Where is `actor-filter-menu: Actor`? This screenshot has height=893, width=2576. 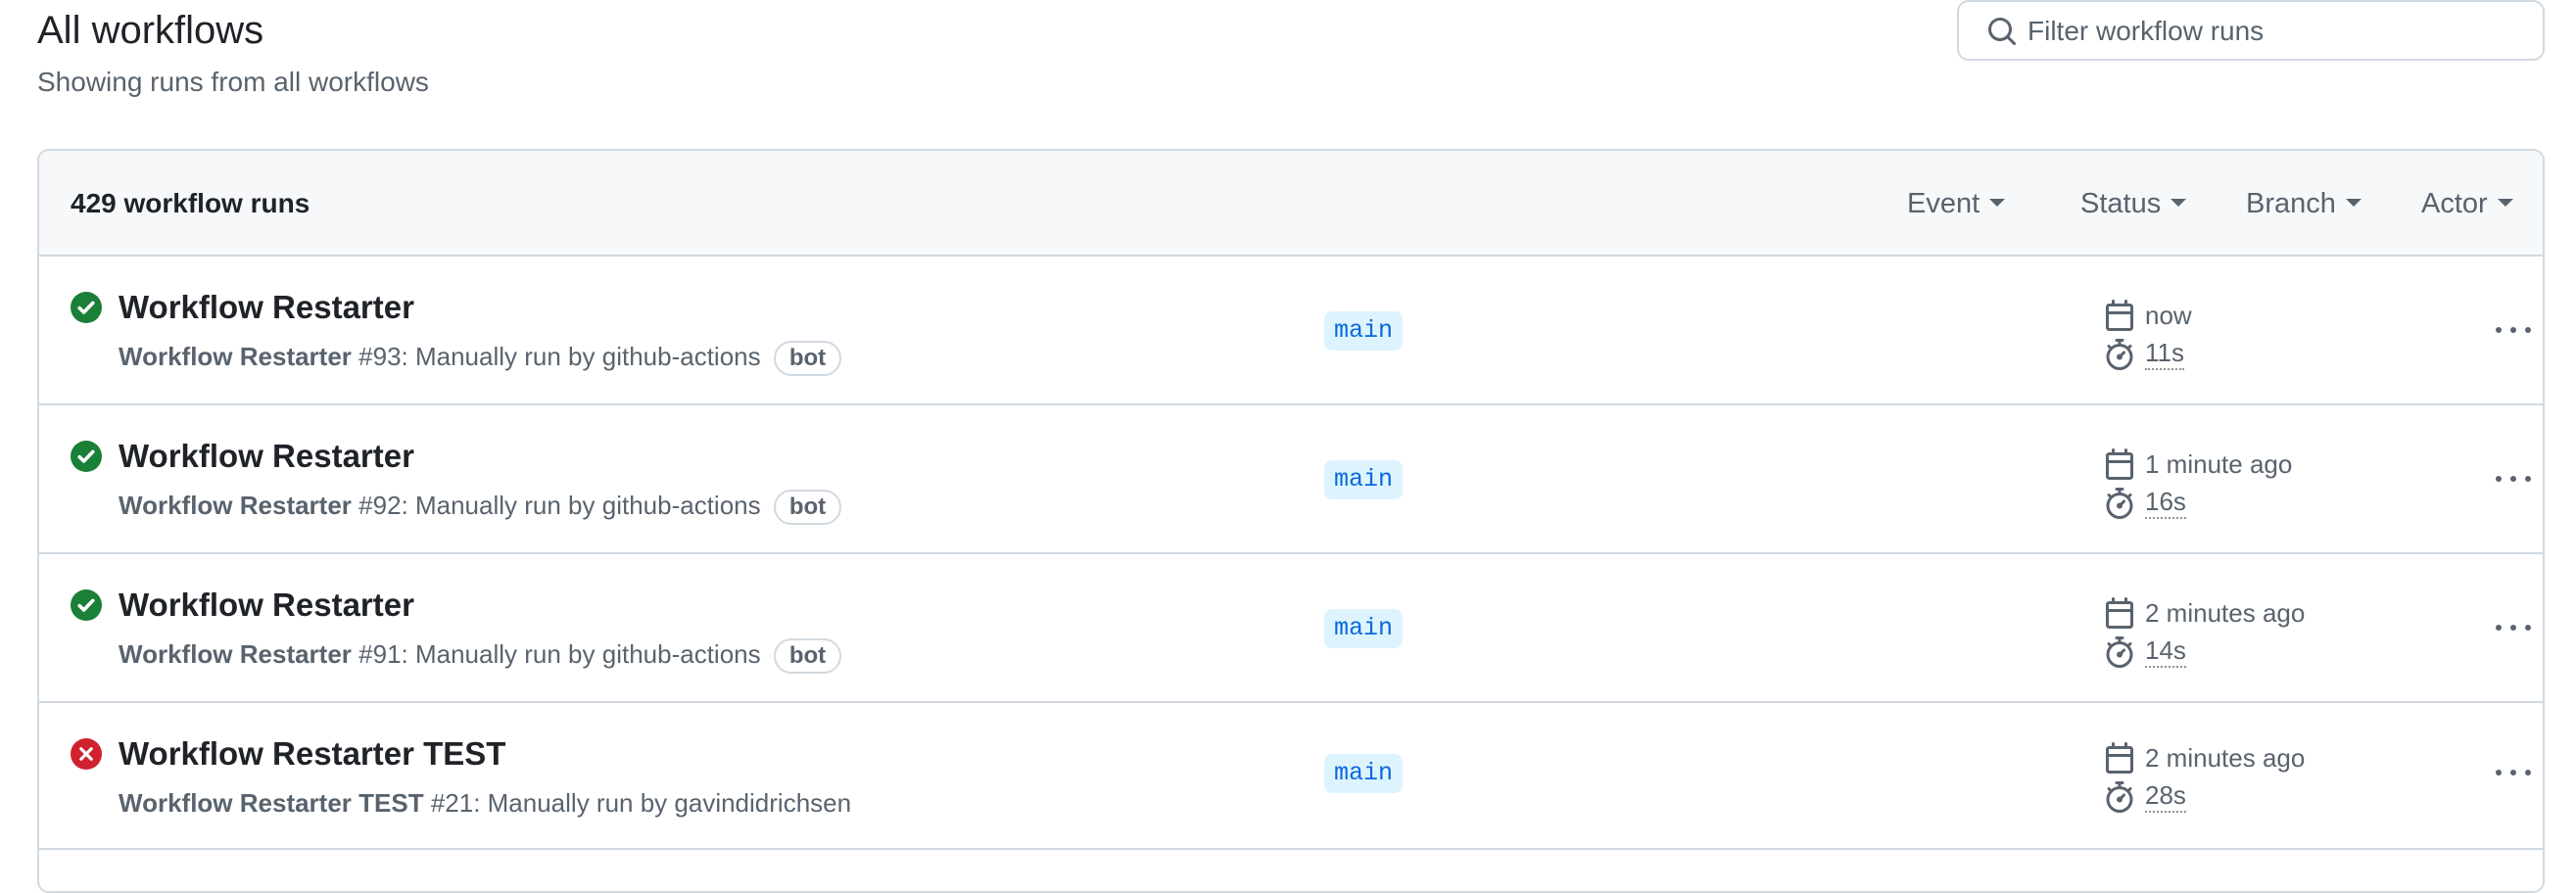 actor-filter-menu: Actor is located at coordinates (2467, 203).